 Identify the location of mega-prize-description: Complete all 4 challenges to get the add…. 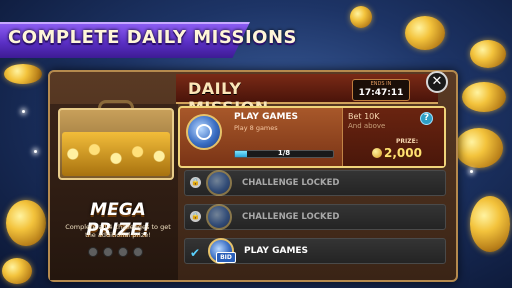
(118, 231).